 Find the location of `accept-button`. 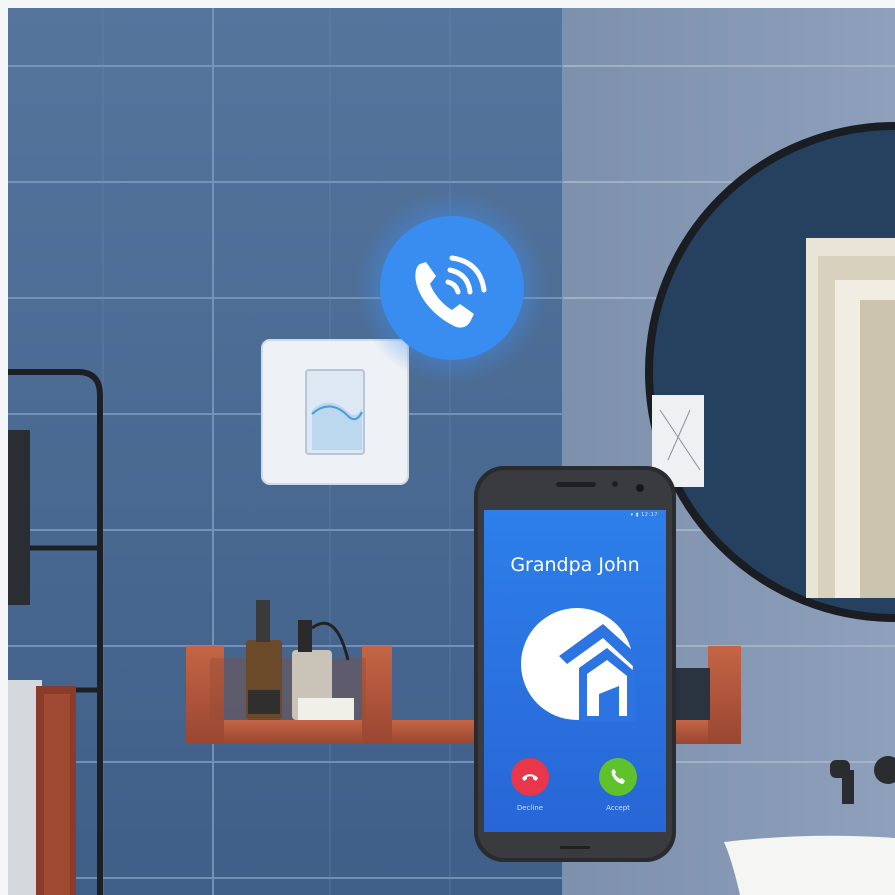

accept-button is located at coordinates (618, 777).